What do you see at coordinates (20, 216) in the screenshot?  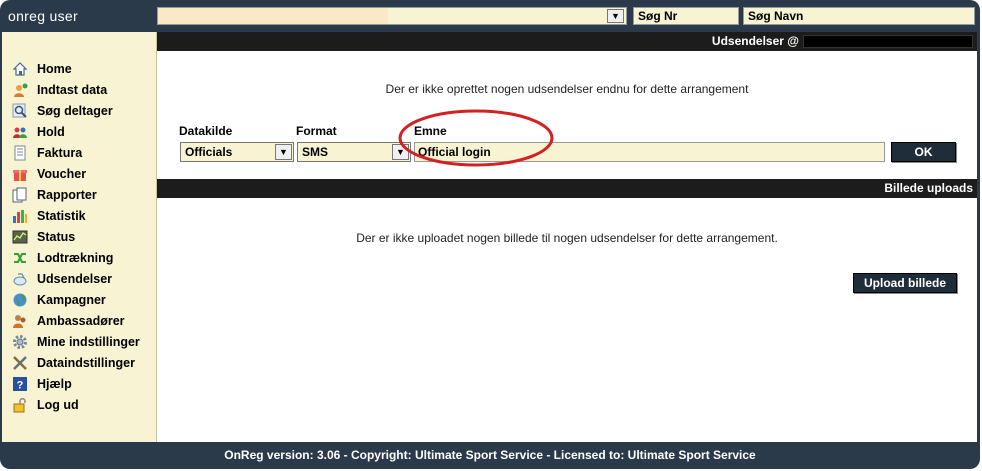 I see `bar-chart-icon` at bounding box center [20, 216].